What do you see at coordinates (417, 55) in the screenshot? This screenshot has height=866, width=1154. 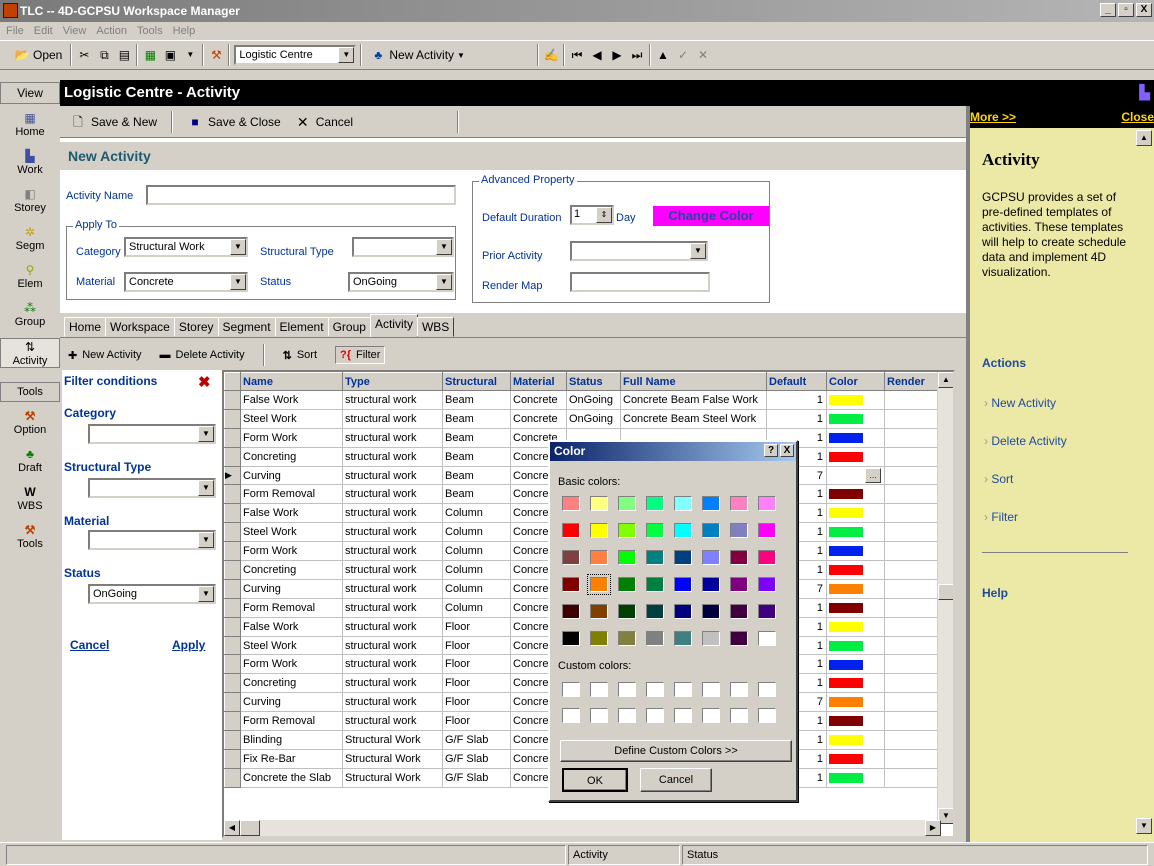 I see `new-activity-toolbar-button: ♣ New Activity ▼` at bounding box center [417, 55].